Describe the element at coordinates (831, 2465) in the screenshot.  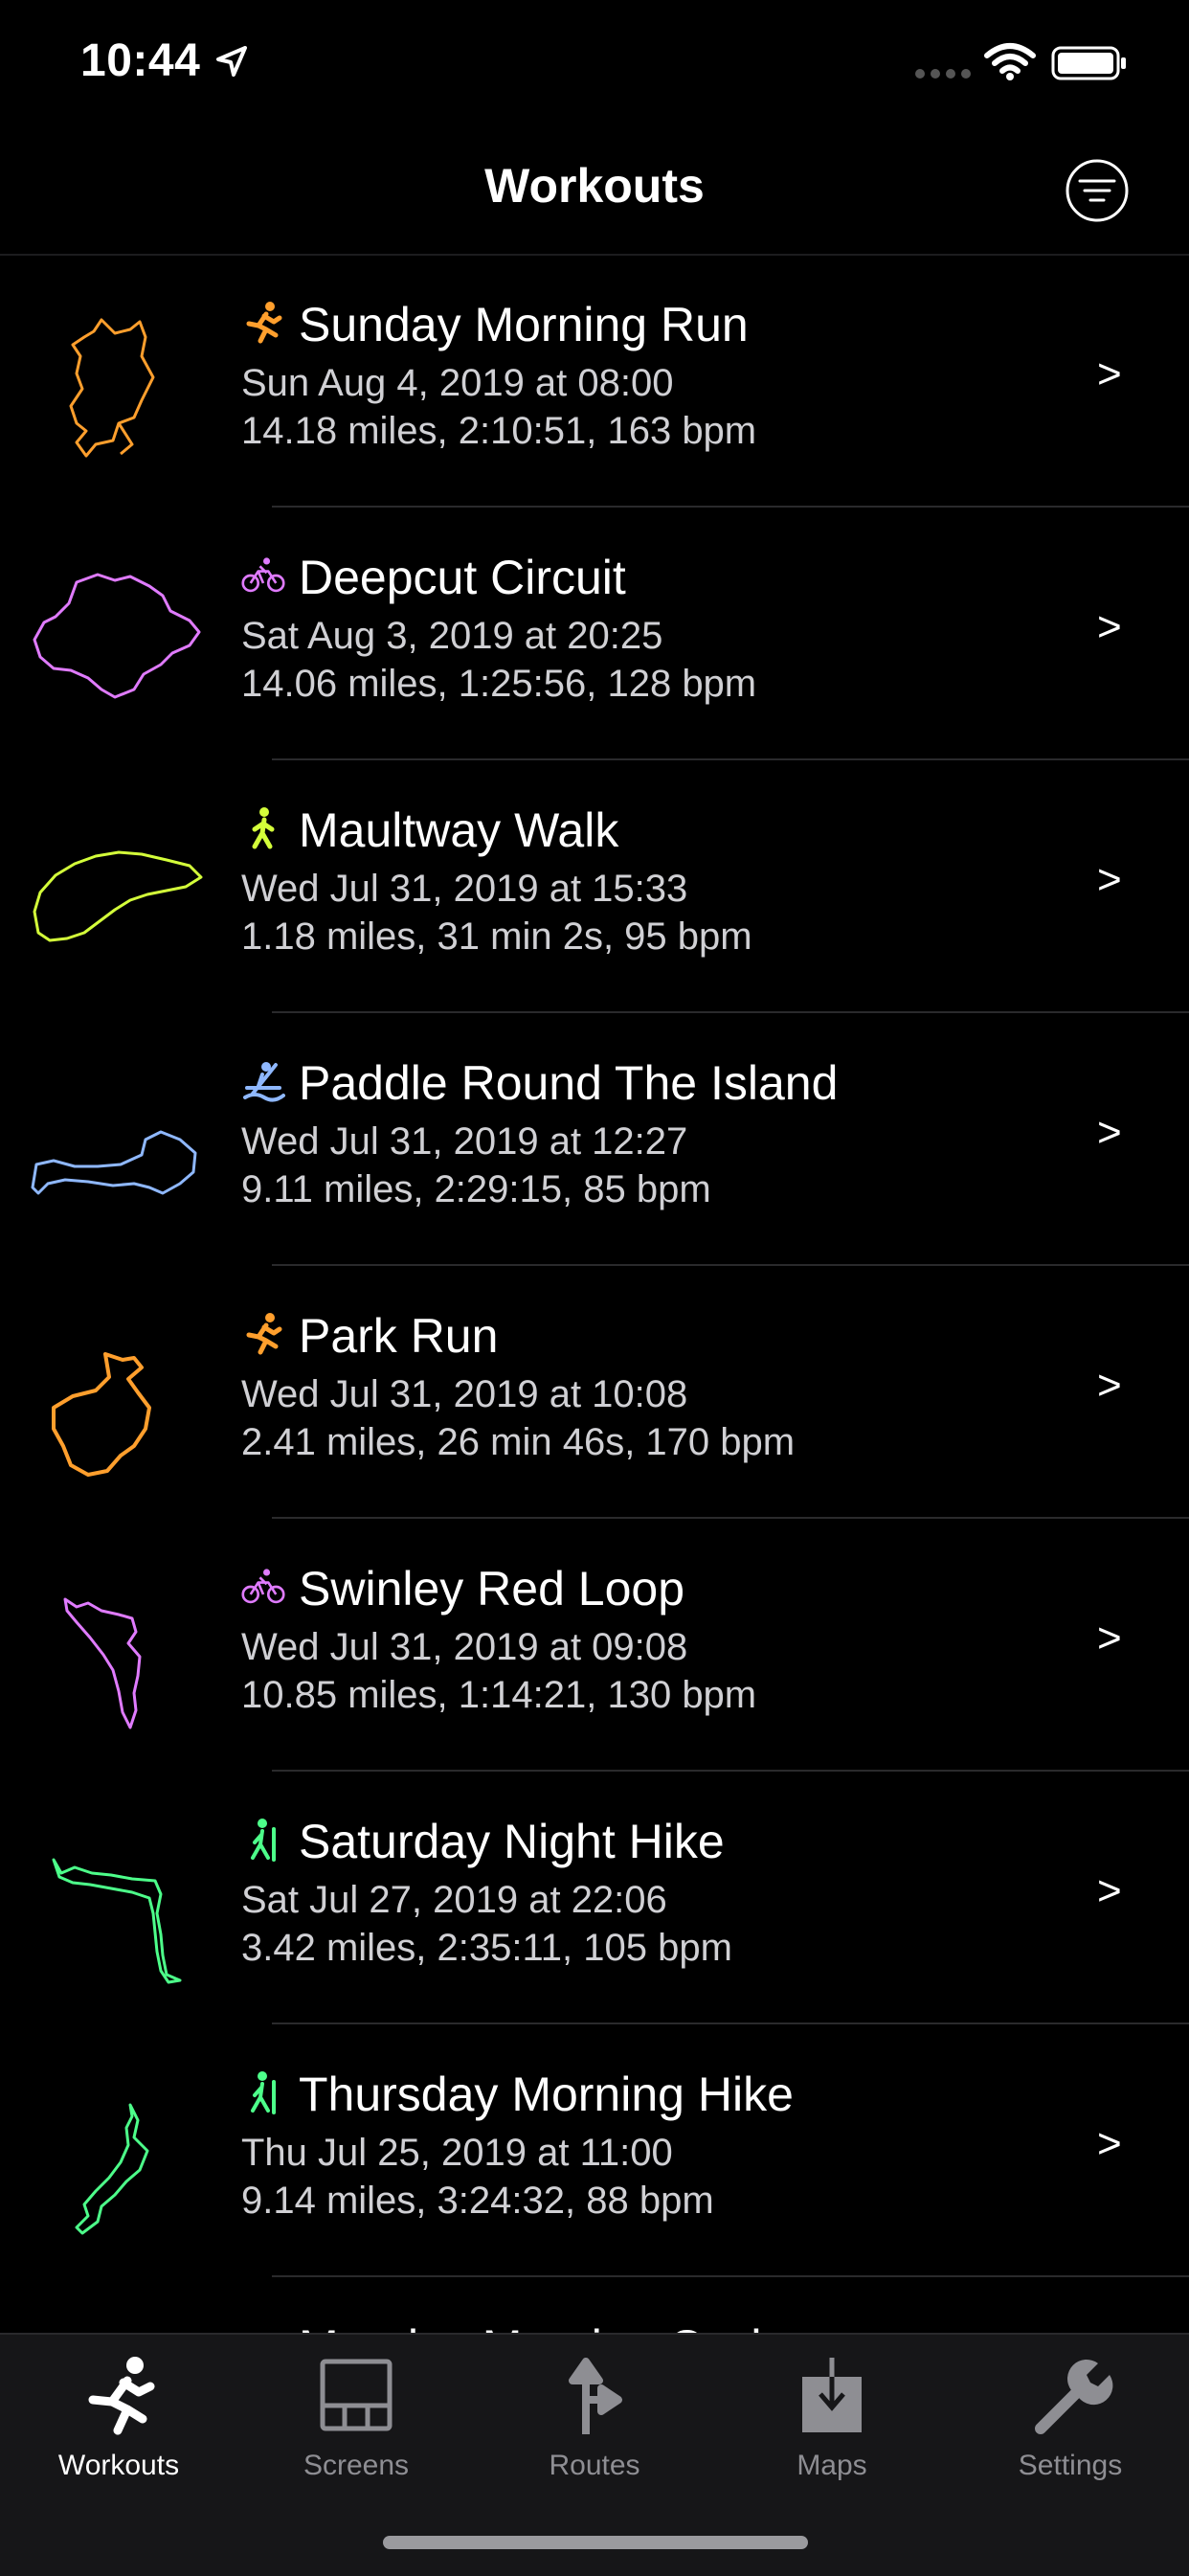
I see `tab-label: Maps` at that location.